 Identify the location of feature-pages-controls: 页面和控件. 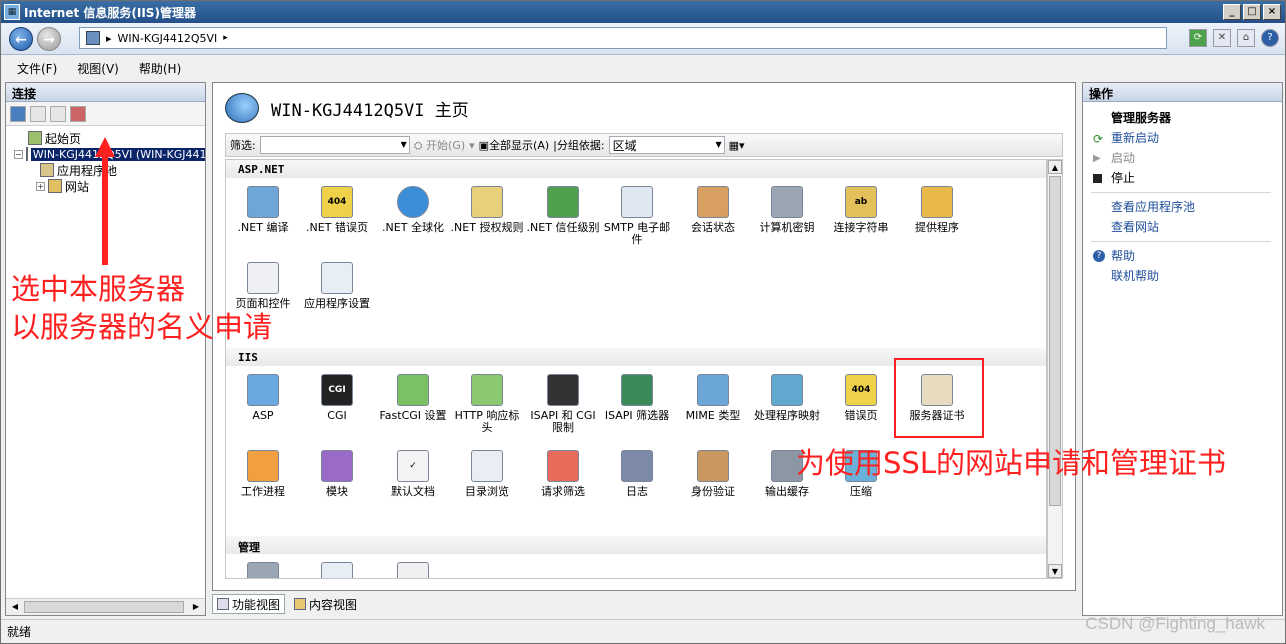
(263, 286).